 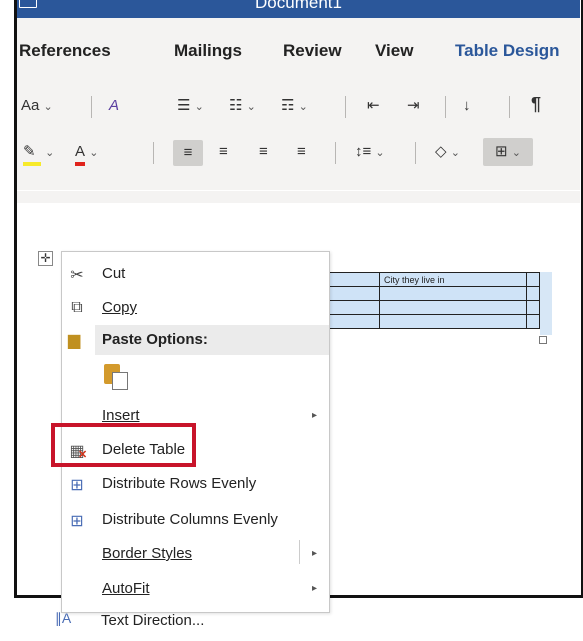 What do you see at coordinates (123, 445) in the screenshot?
I see `annotation-highlight-box` at bounding box center [123, 445].